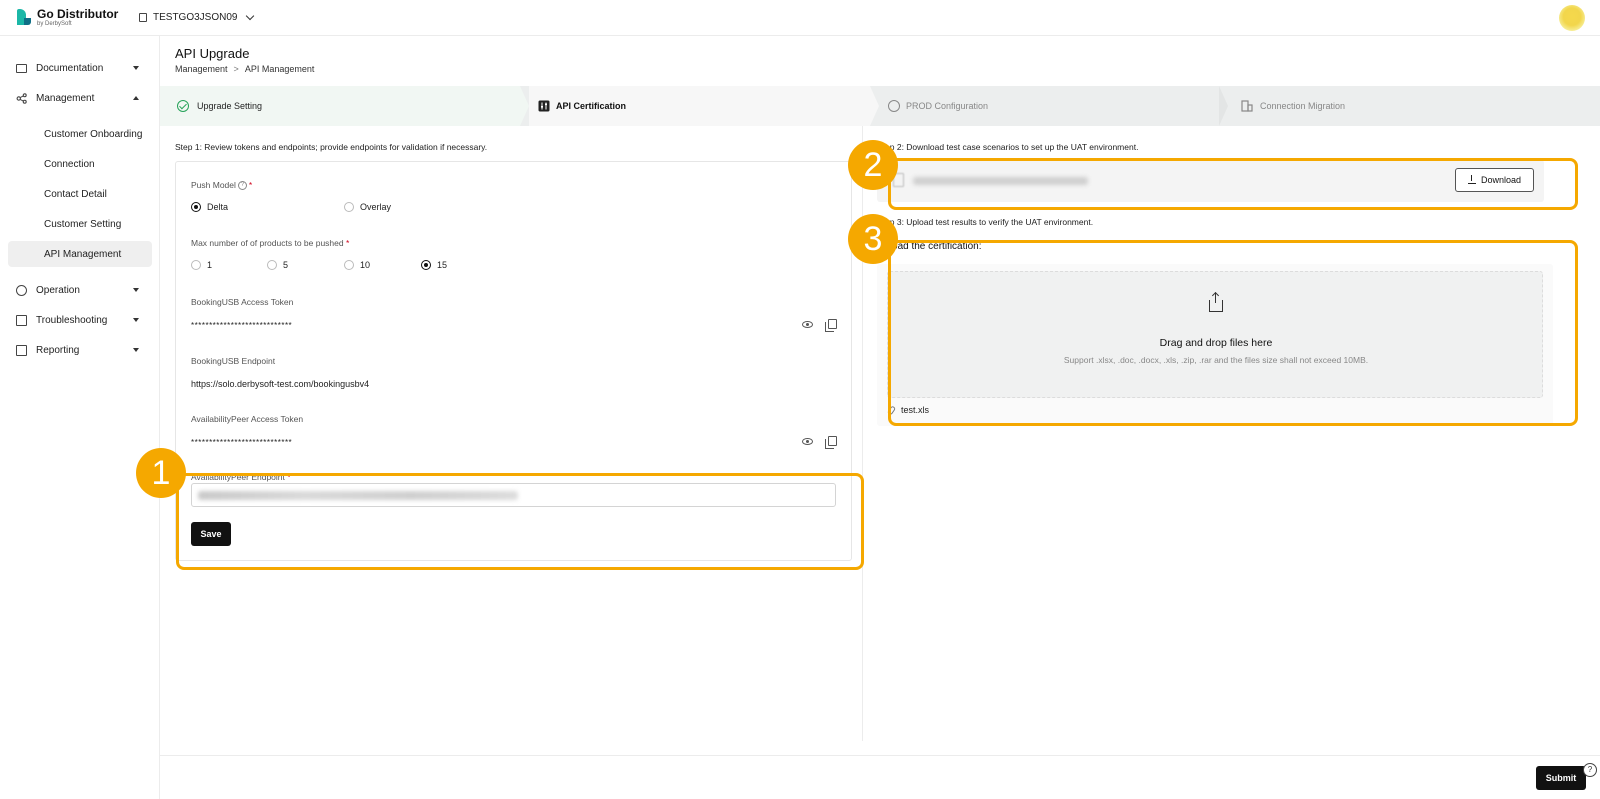  What do you see at coordinates (242, 186) in the screenshot?
I see `question-icon: ?` at bounding box center [242, 186].